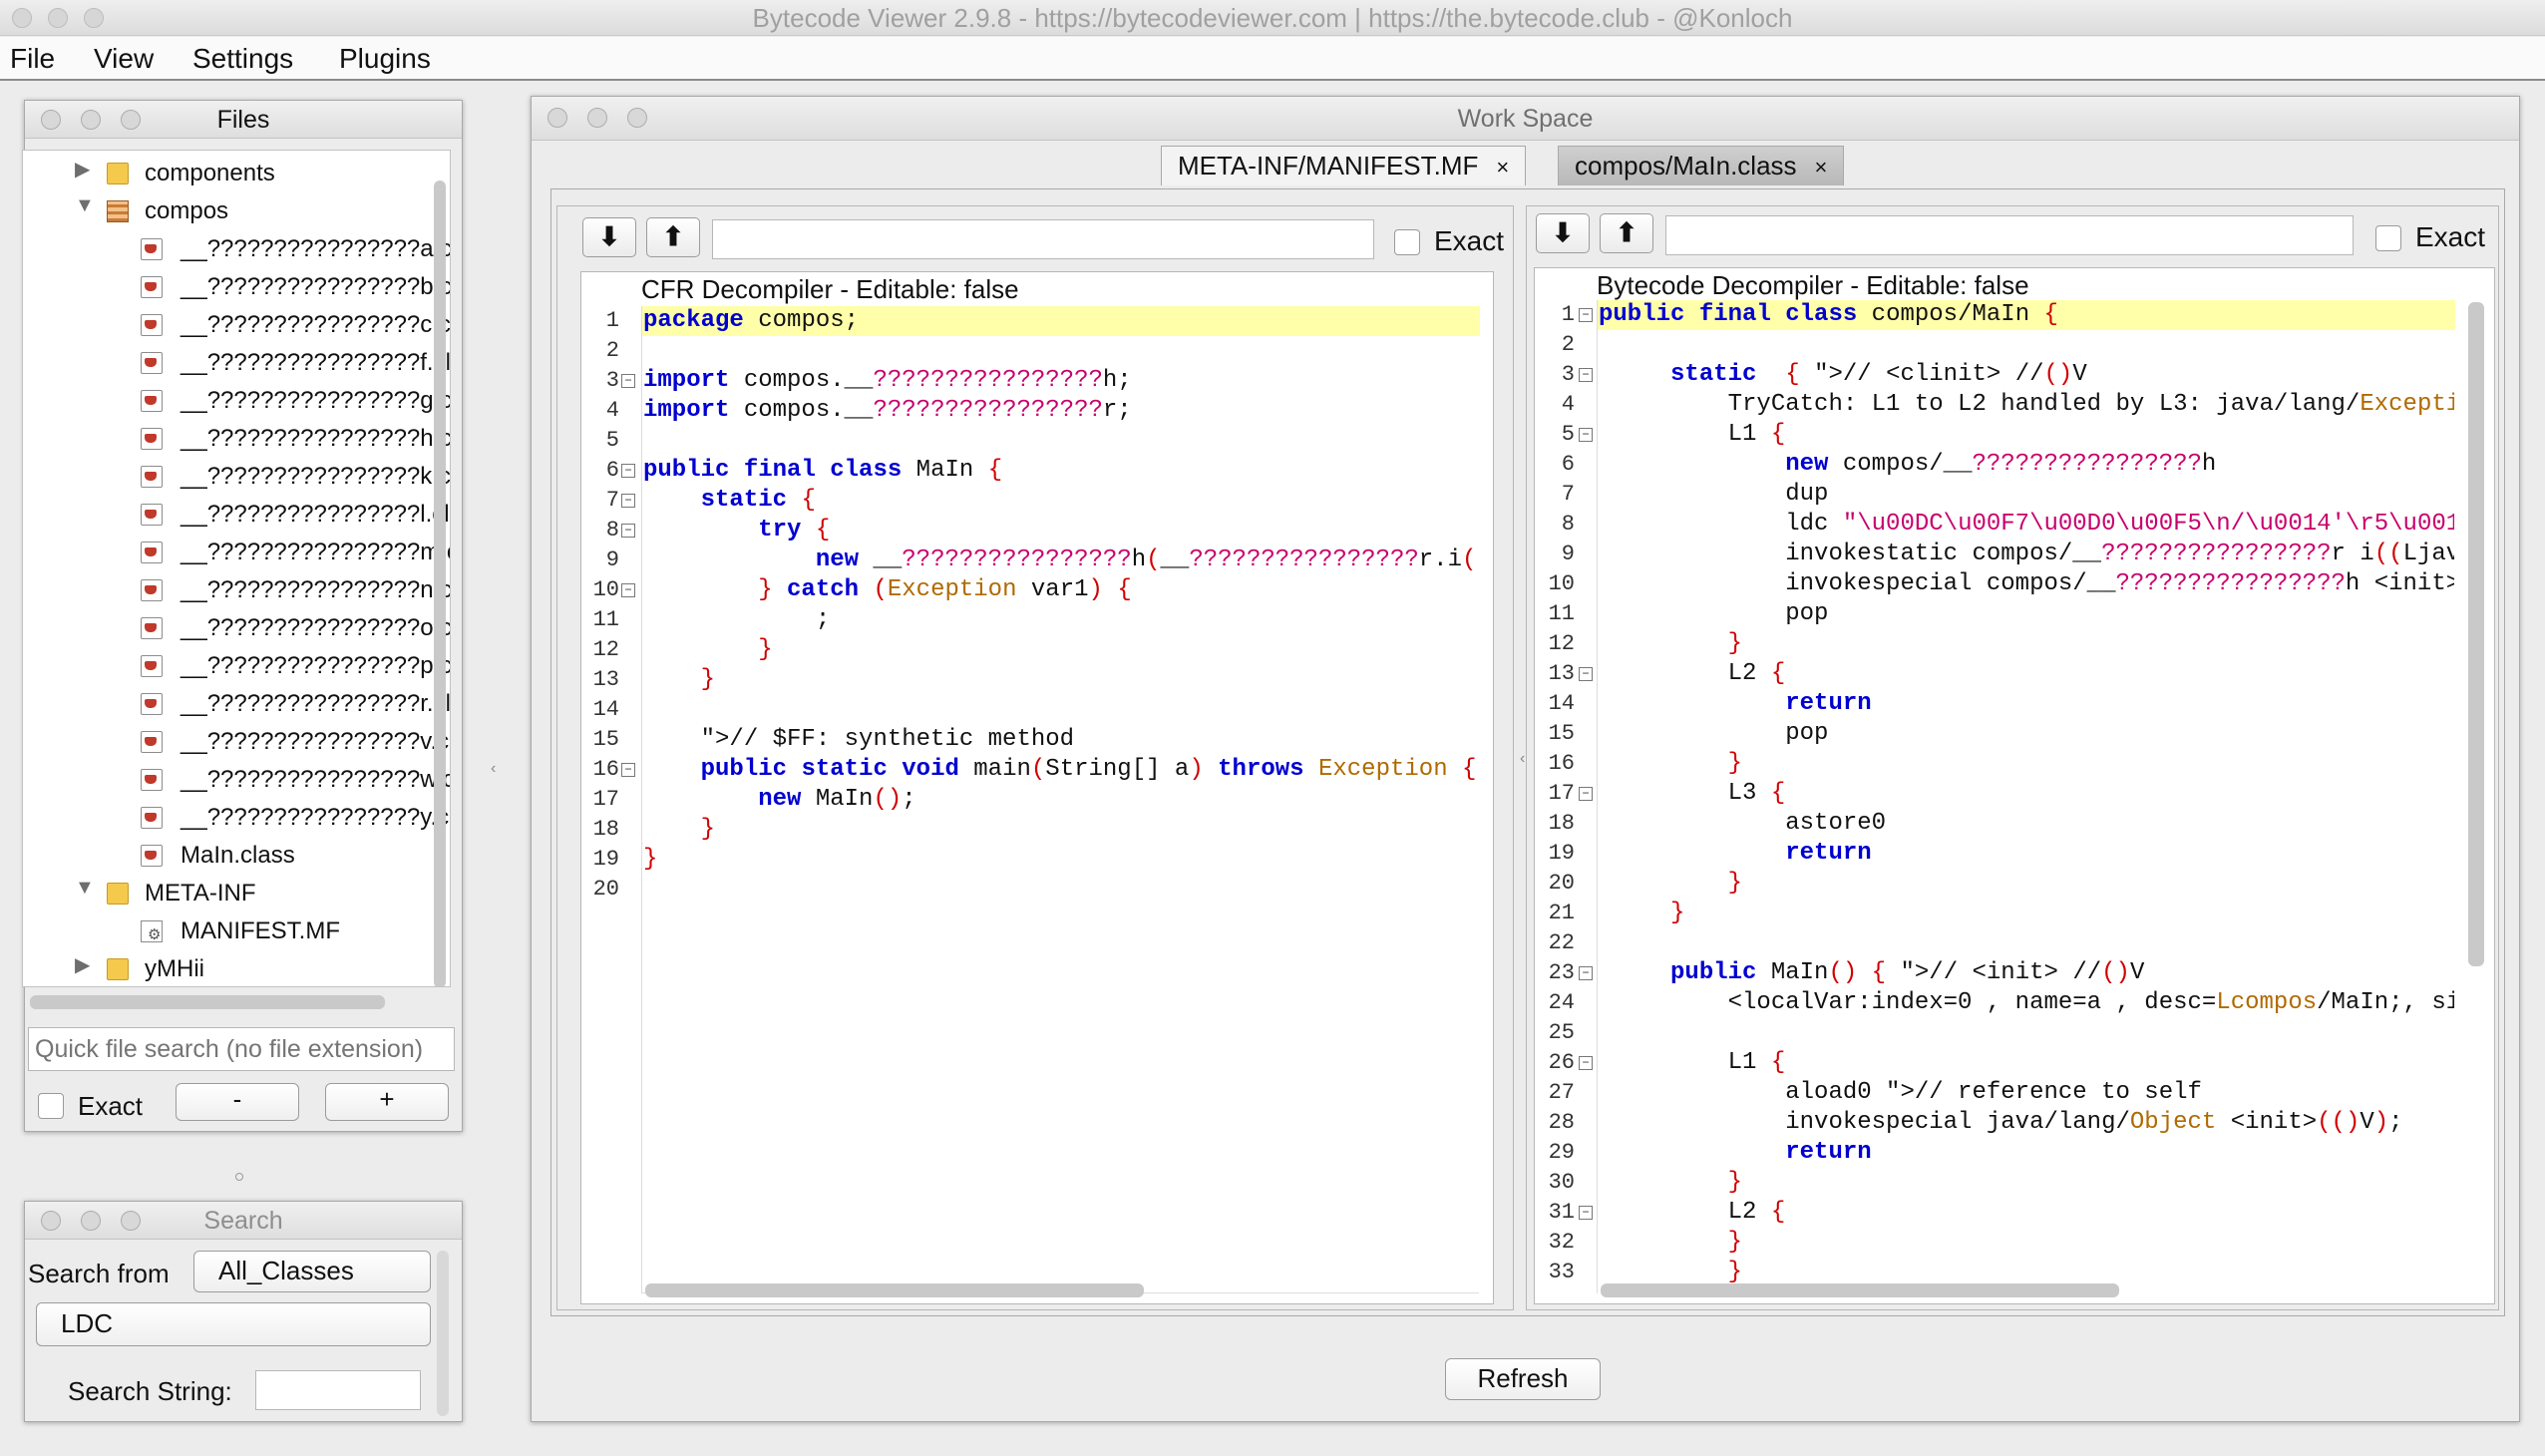  What do you see at coordinates (1900, 1092) in the screenshot?
I see `code-line: aload0 ">// reference to self` at bounding box center [1900, 1092].